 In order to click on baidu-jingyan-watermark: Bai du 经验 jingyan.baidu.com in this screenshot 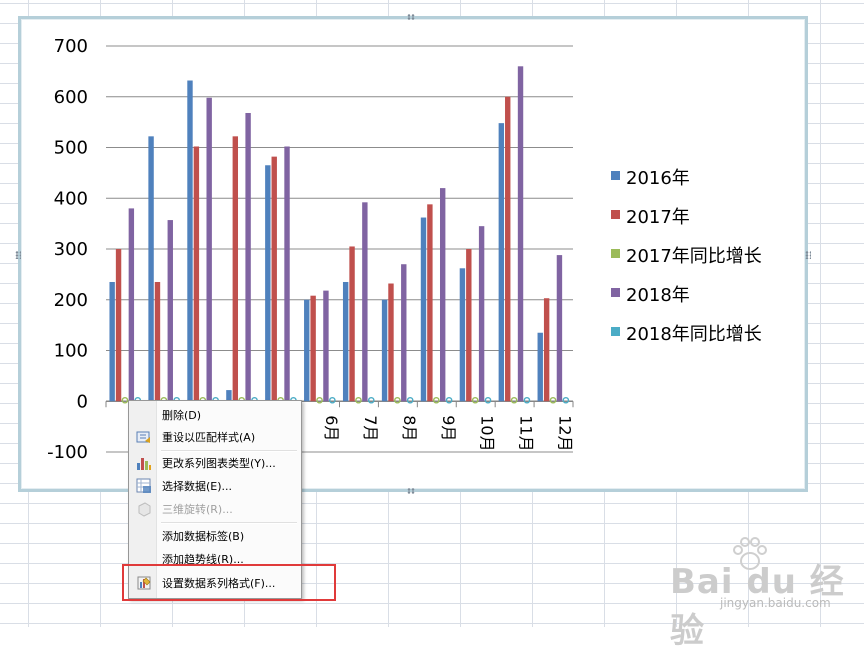, I will do `click(762, 591)`.